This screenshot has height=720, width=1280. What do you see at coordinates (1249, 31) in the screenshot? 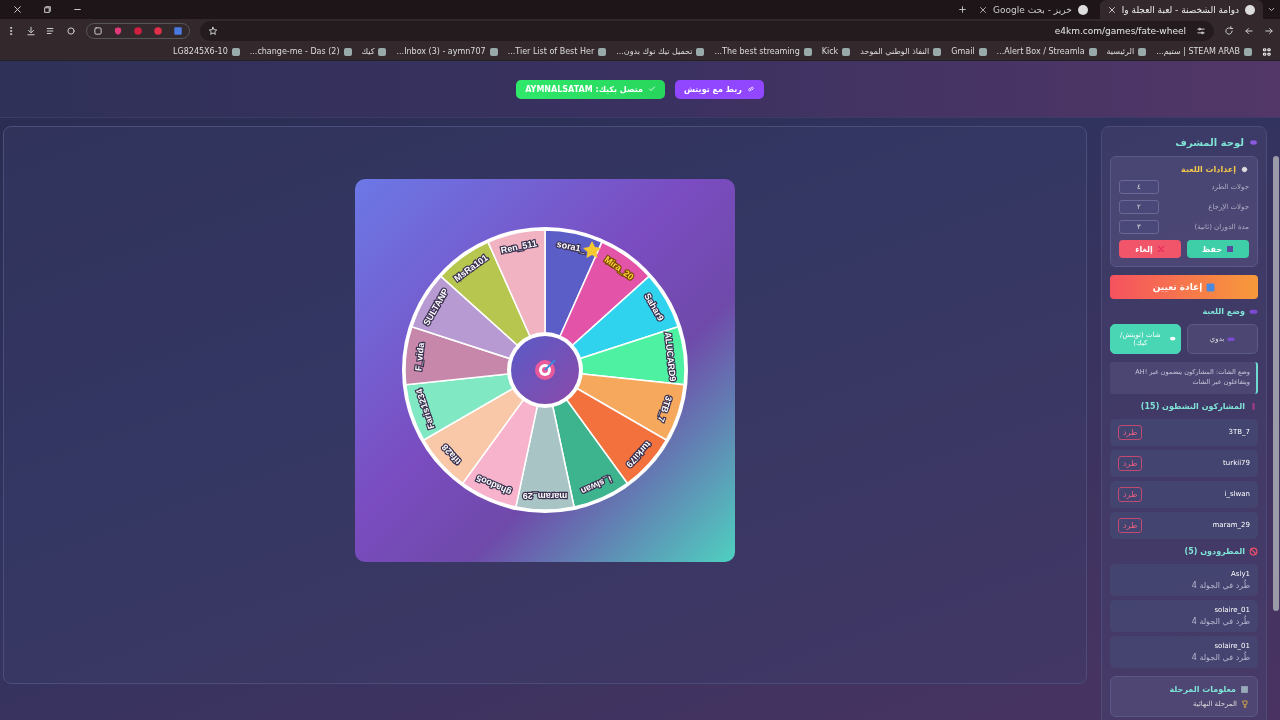
I see `back-icon` at bounding box center [1249, 31].